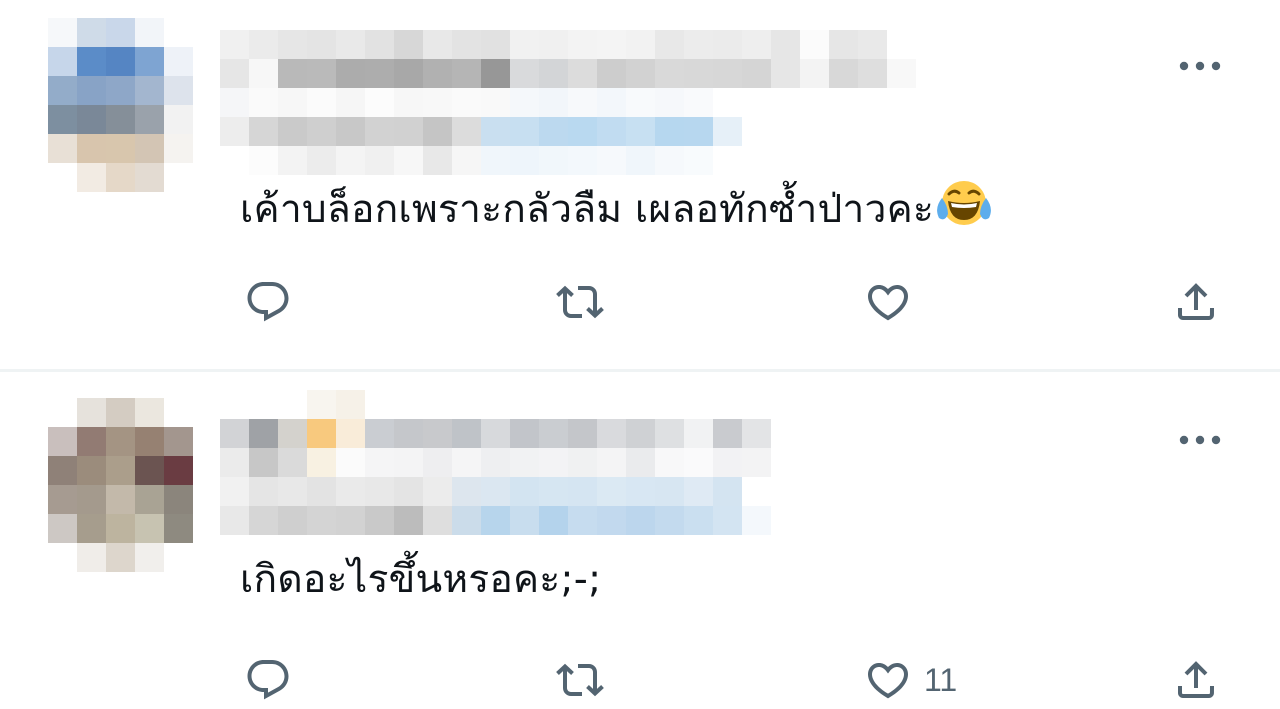  I want to click on tweet-text: เค้าบล็อกเพราะกลัวลืม เผลอทักซ้ำป่าวคะ, so click(616, 209).